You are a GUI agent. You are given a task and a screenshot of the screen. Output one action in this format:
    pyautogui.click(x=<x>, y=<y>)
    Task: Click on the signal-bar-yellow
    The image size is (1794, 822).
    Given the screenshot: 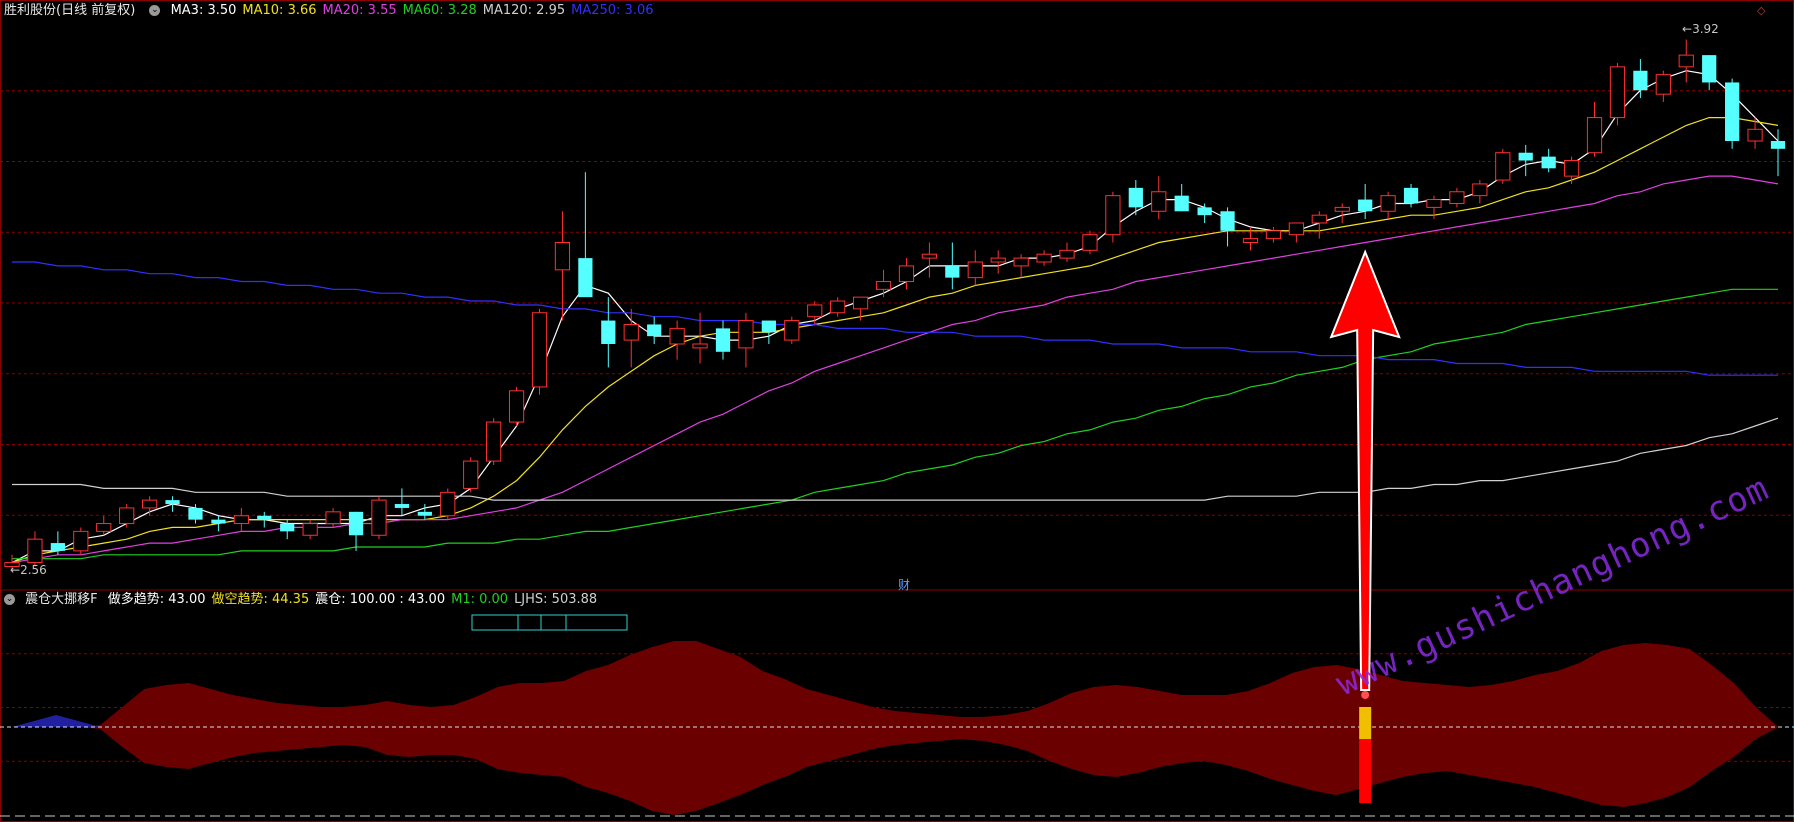 What is the action you would take?
    pyautogui.click(x=1365, y=723)
    